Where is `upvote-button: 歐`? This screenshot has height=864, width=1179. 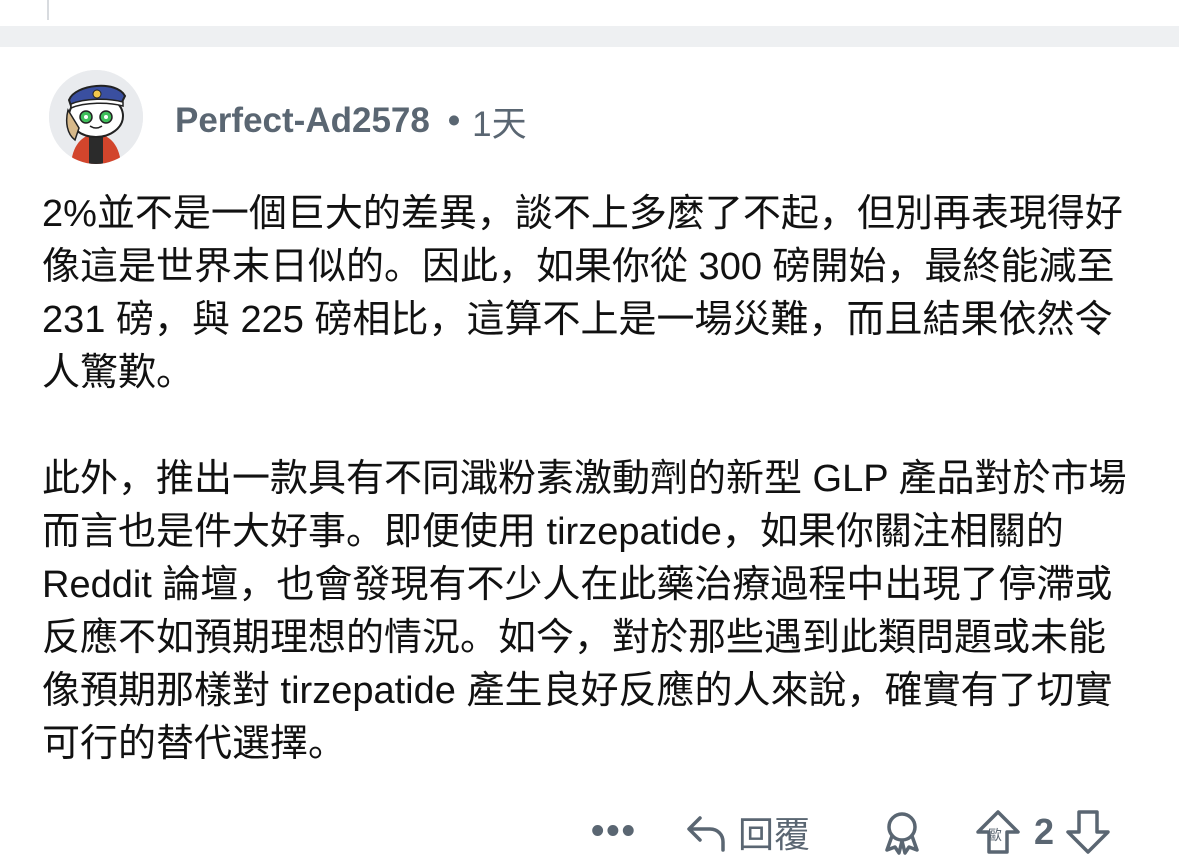
upvote-button: 歐 is located at coordinates (998, 832).